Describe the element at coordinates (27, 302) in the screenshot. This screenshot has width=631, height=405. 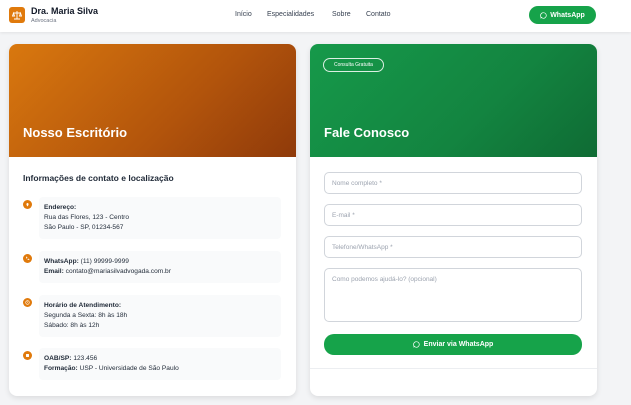
I see `clock-icon` at that location.